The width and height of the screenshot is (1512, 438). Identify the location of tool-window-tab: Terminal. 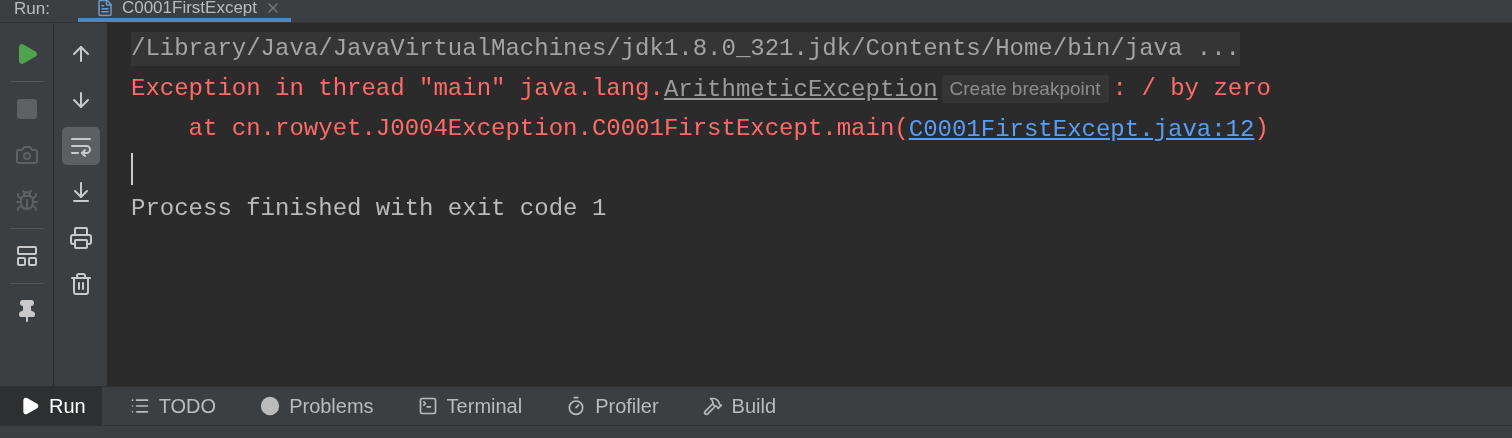
(468, 406).